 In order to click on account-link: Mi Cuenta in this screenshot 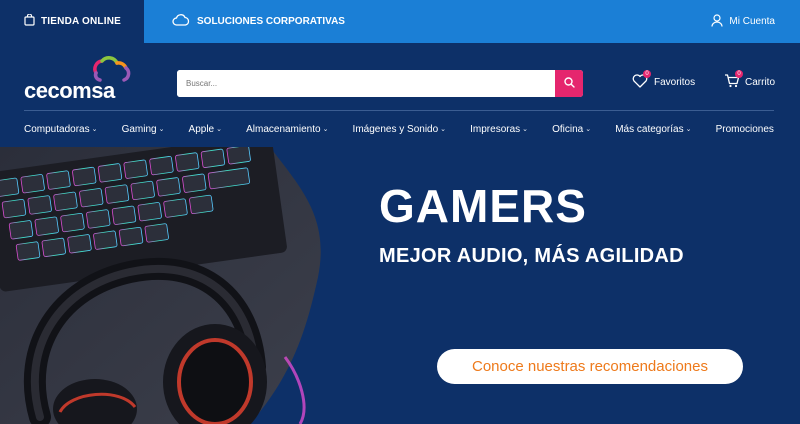, I will do `click(743, 21)`.